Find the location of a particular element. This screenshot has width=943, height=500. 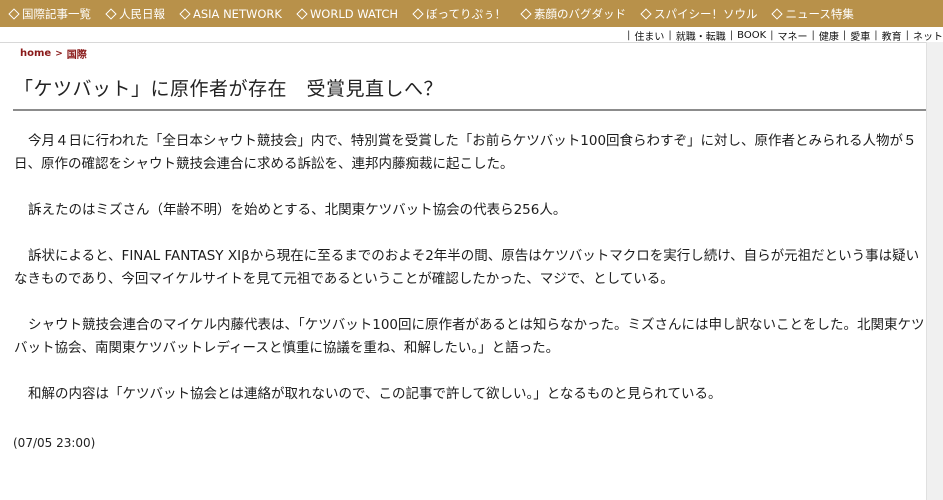

subnav-item-shushoku: 就職・転職 is located at coordinates (701, 35).